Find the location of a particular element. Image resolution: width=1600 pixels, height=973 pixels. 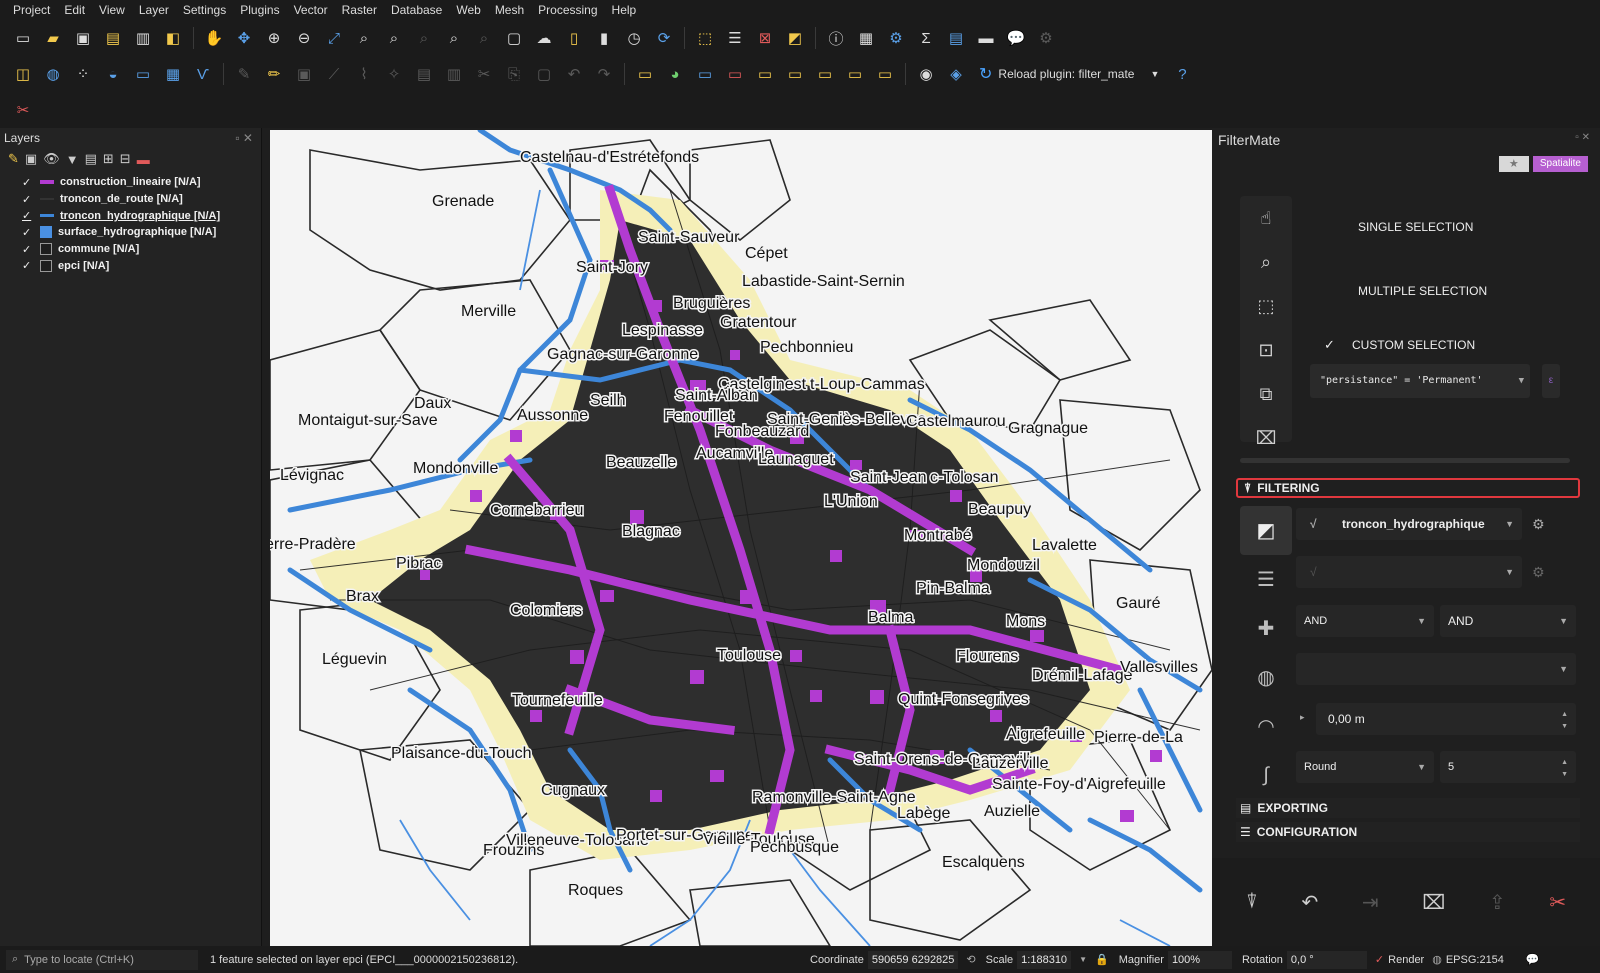

menu-plugins: Plugins is located at coordinates (259, 10).